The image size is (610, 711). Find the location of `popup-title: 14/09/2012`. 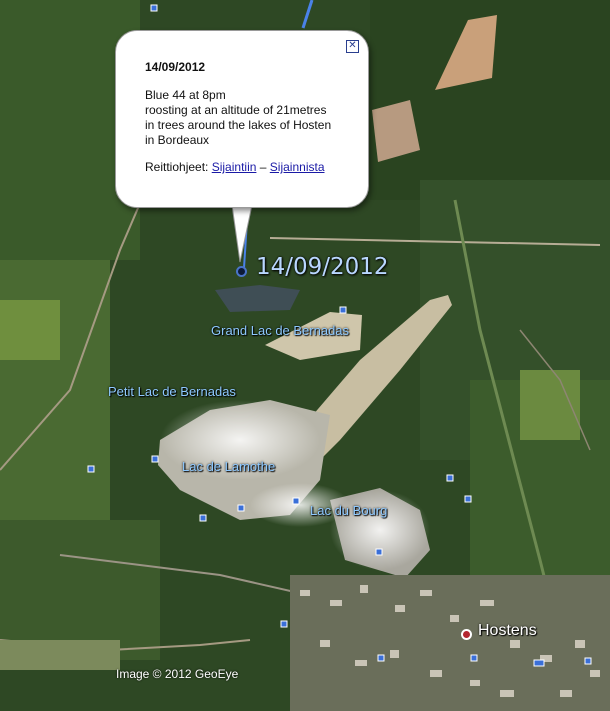

popup-title: 14/09/2012 is located at coordinates (175, 67).